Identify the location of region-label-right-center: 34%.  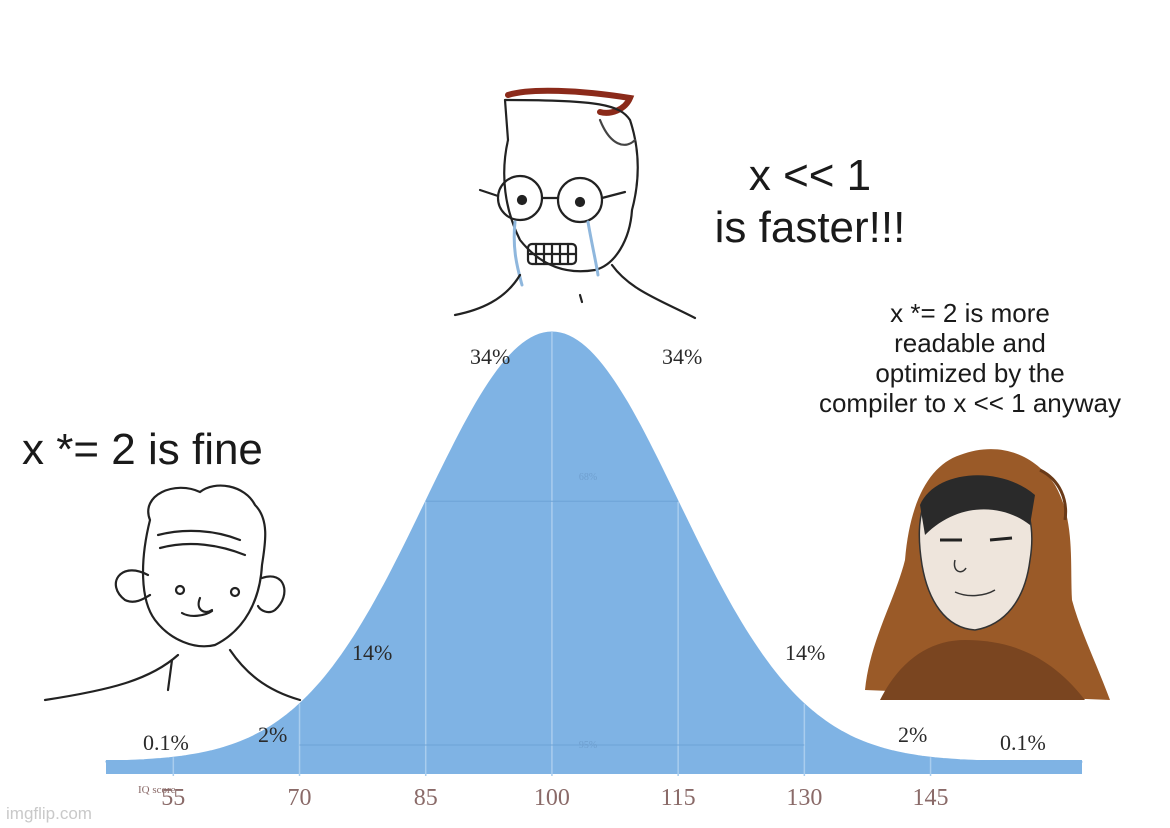
(682, 356).